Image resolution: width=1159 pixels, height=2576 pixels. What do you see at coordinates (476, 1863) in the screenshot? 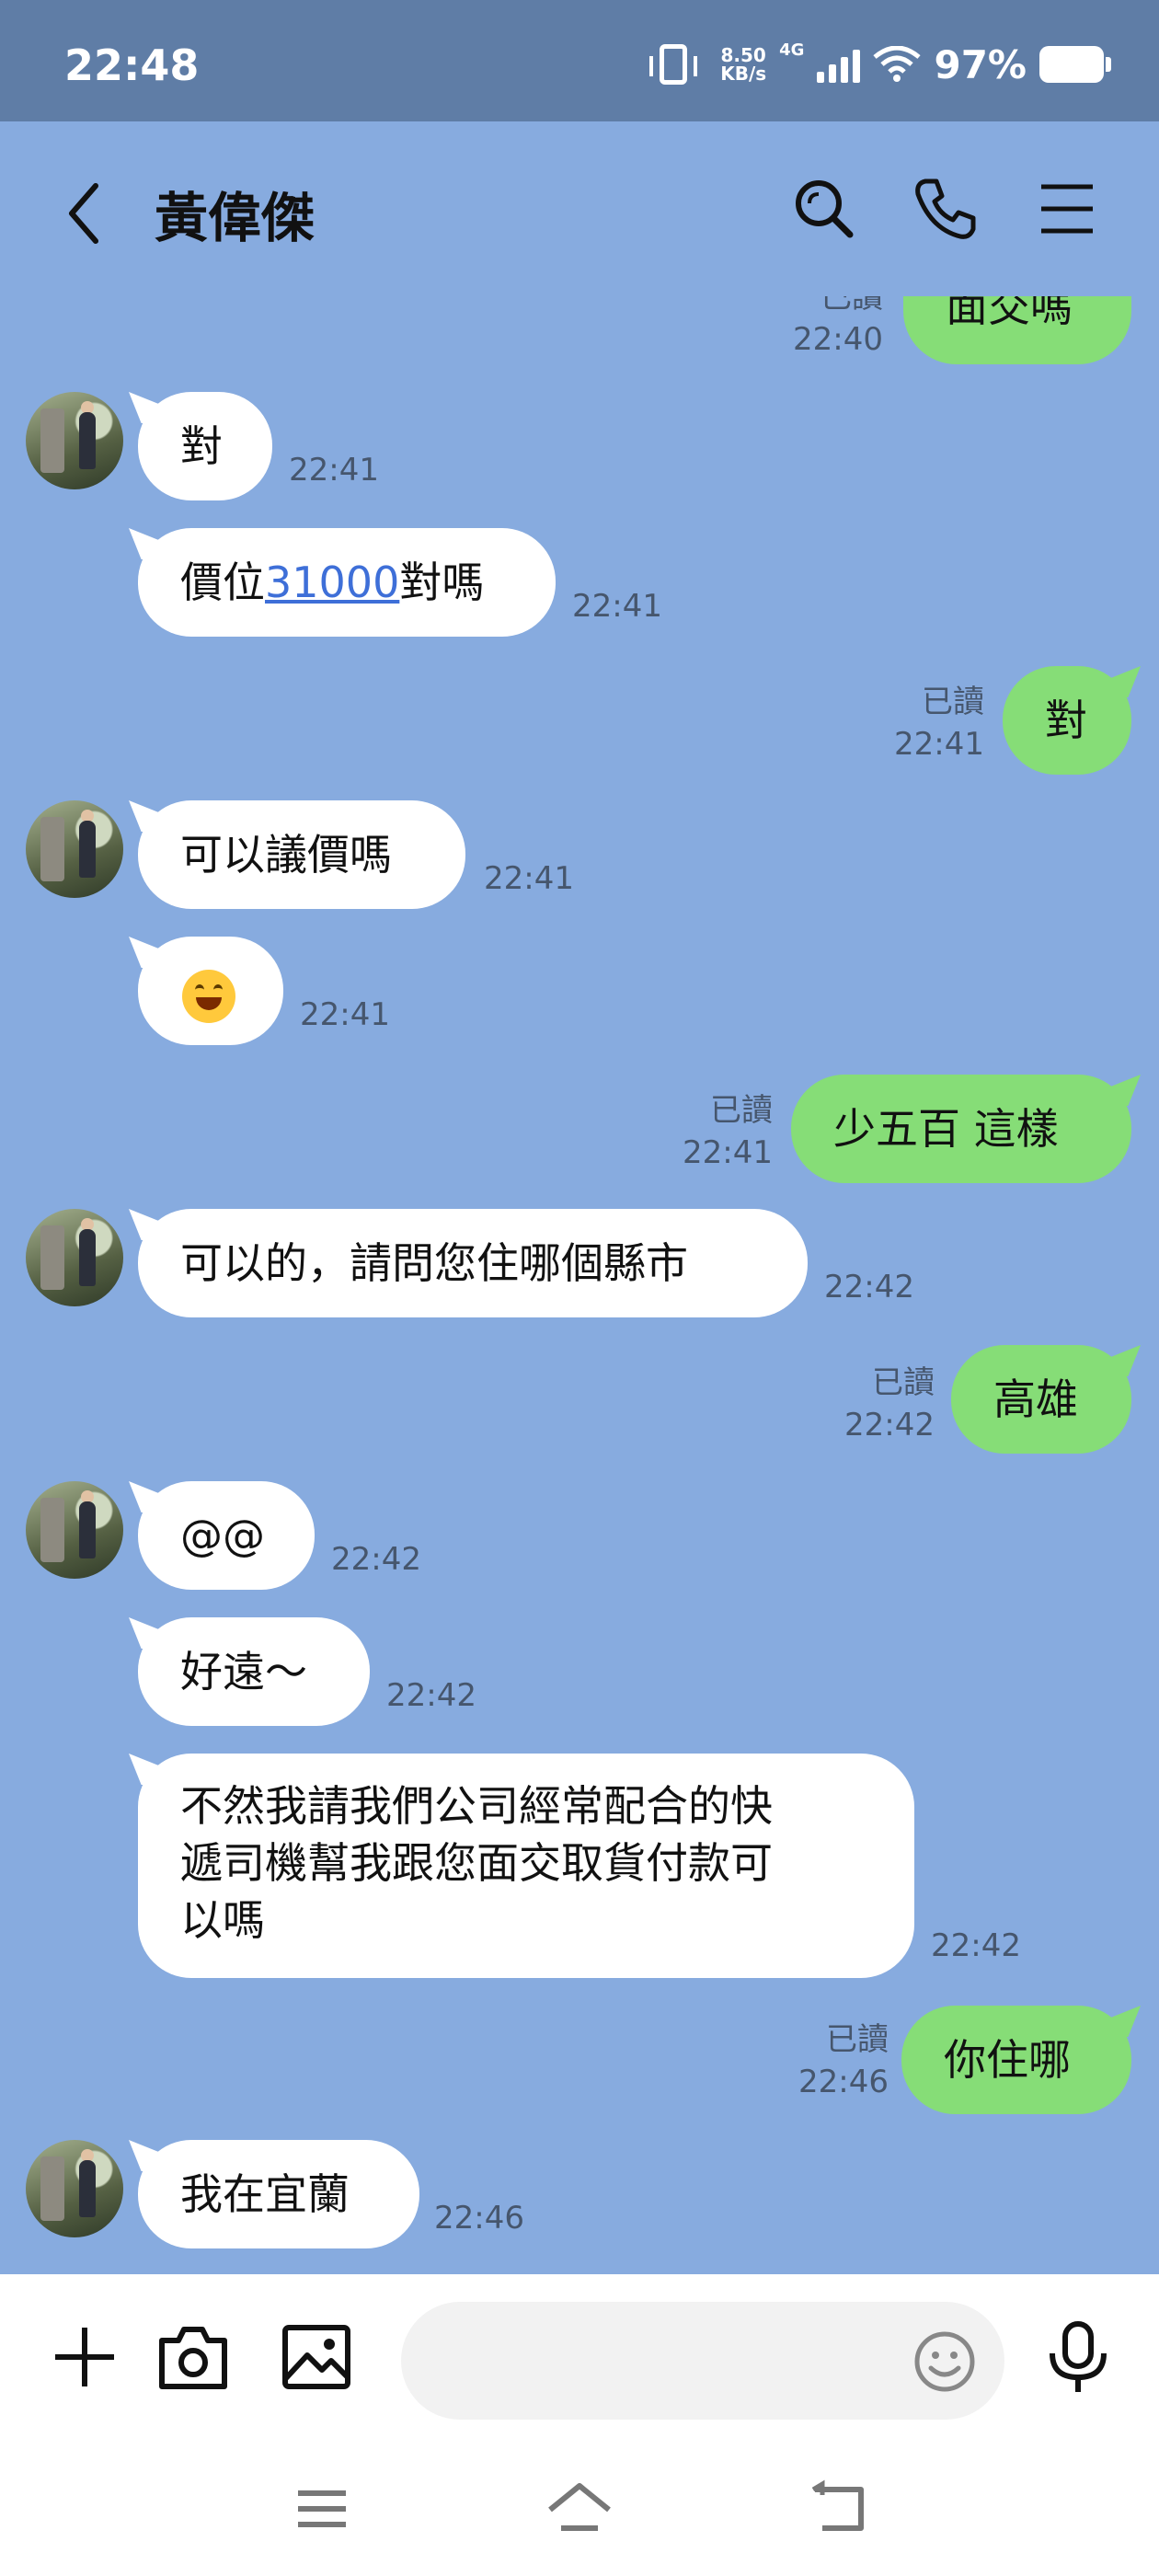
I see `message-text-line: 遞司機幫我跟您面交取貨付款可` at bounding box center [476, 1863].